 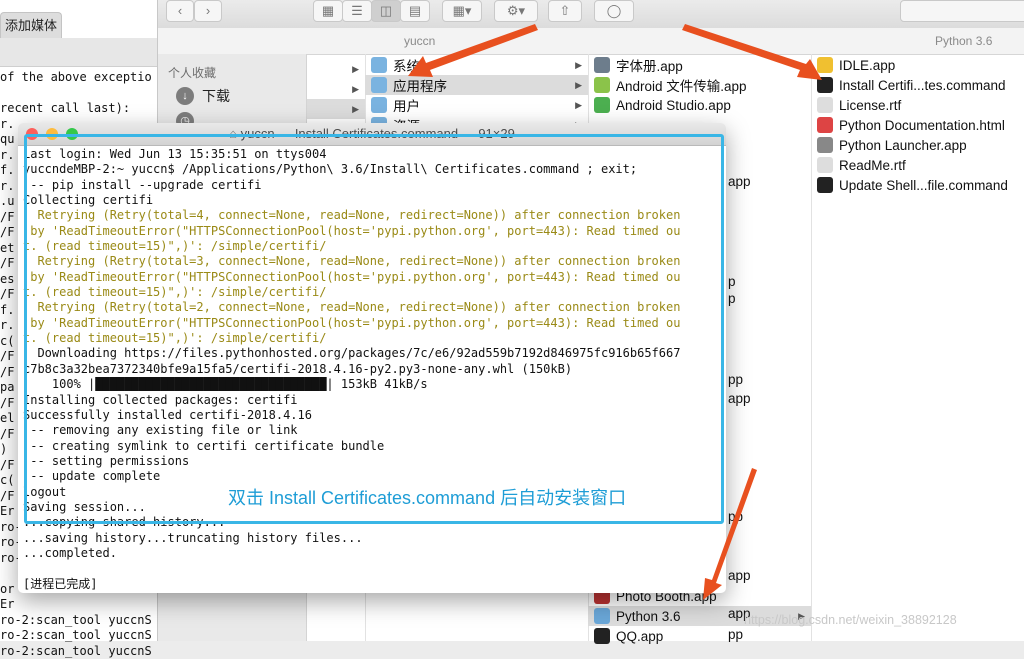 What do you see at coordinates (80, 651) in the screenshot?
I see `background-text-line: ro-2:scan_tool yuccnS` at bounding box center [80, 651].